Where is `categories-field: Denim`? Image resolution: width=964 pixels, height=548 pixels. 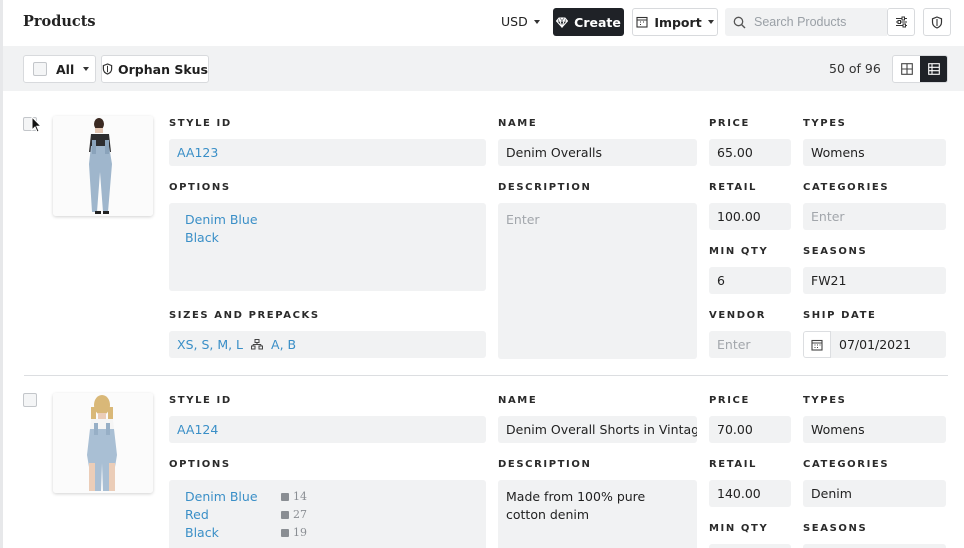
categories-field: Denim is located at coordinates (874, 493).